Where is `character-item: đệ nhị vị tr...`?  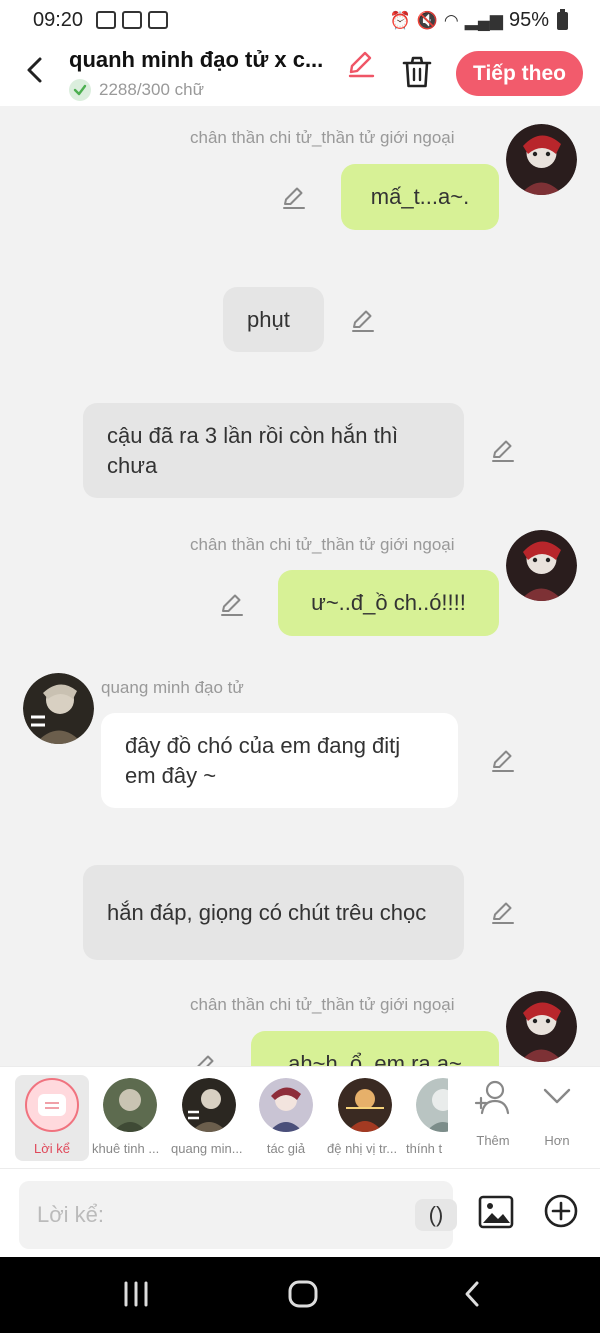 character-item: đệ nhị vị tr... is located at coordinates (365, 1118).